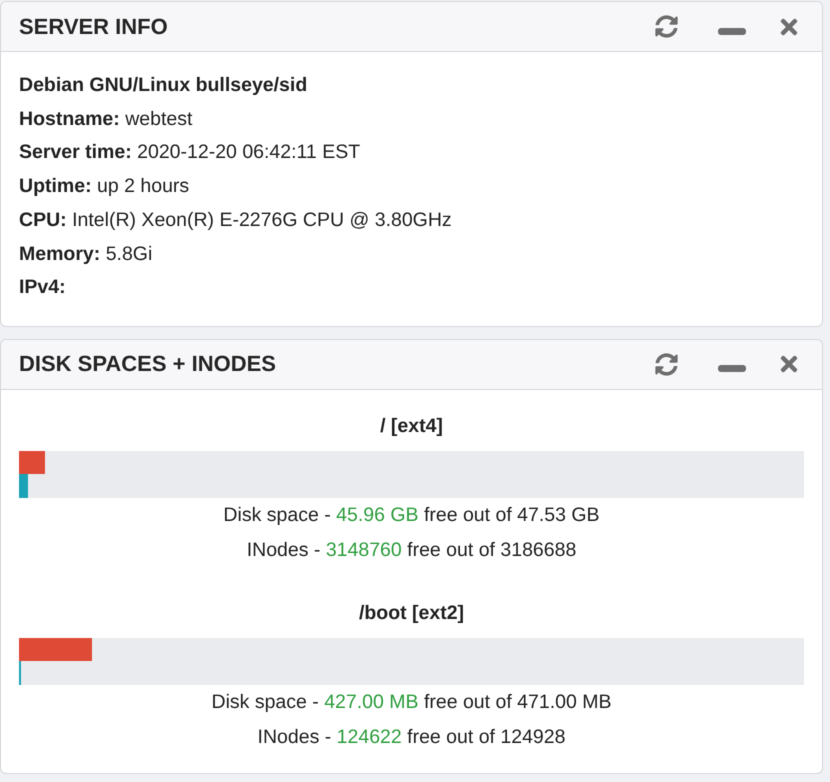 This screenshot has width=830, height=782. What do you see at coordinates (411, 515) in the screenshot?
I see `usage-text: Disk space - 45.96 GB free out of 47.53 GB` at bounding box center [411, 515].